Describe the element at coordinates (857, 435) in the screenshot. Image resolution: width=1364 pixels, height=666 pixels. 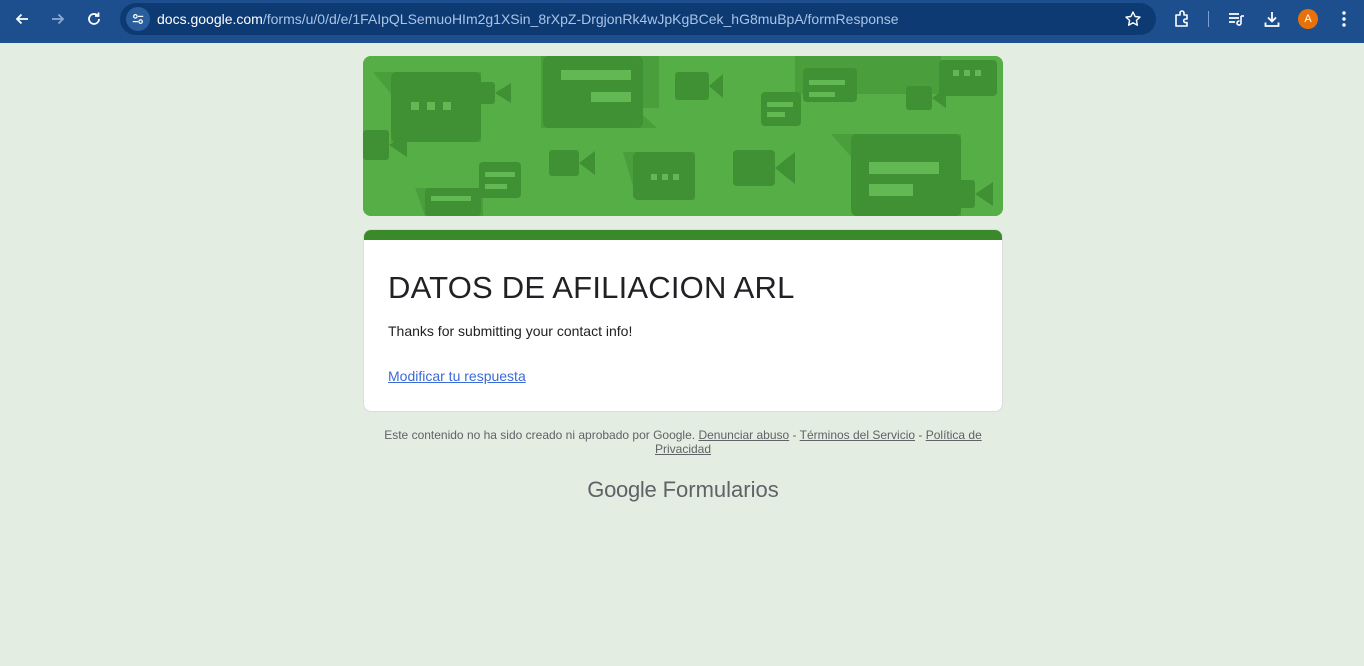
I see `terms-link: Términos del Servicio` at that location.